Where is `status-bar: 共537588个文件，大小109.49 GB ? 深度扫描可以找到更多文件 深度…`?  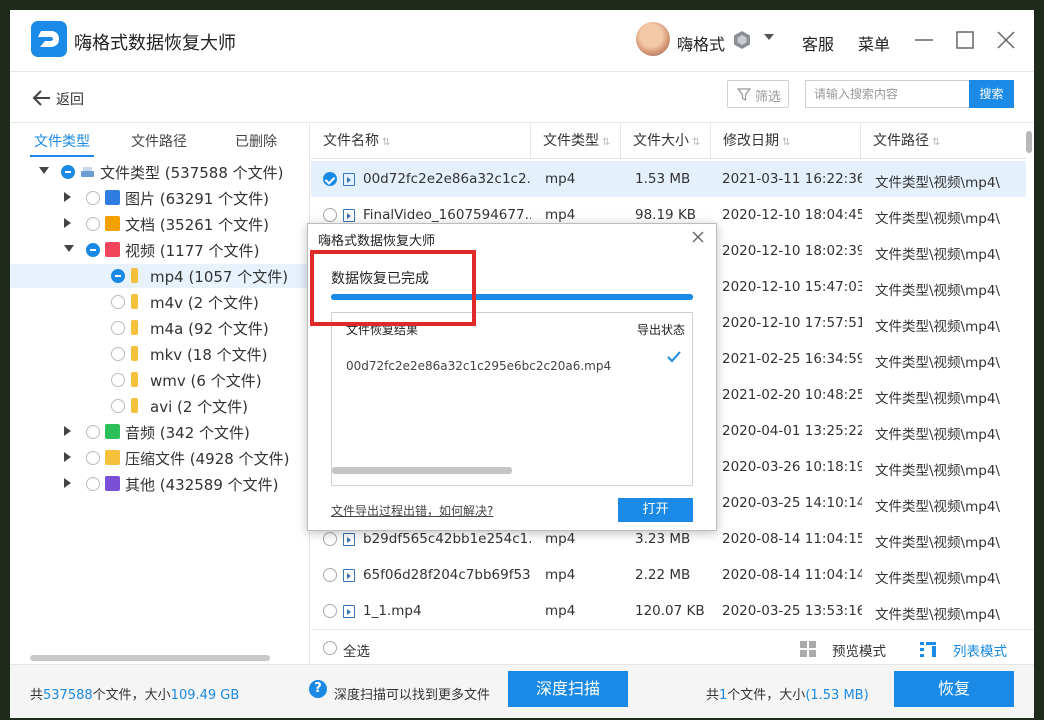 status-bar: 共537588个文件，大小109.49 GB ? 深度扫描可以找到更多文件 深度… is located at coordinates (522, 691).